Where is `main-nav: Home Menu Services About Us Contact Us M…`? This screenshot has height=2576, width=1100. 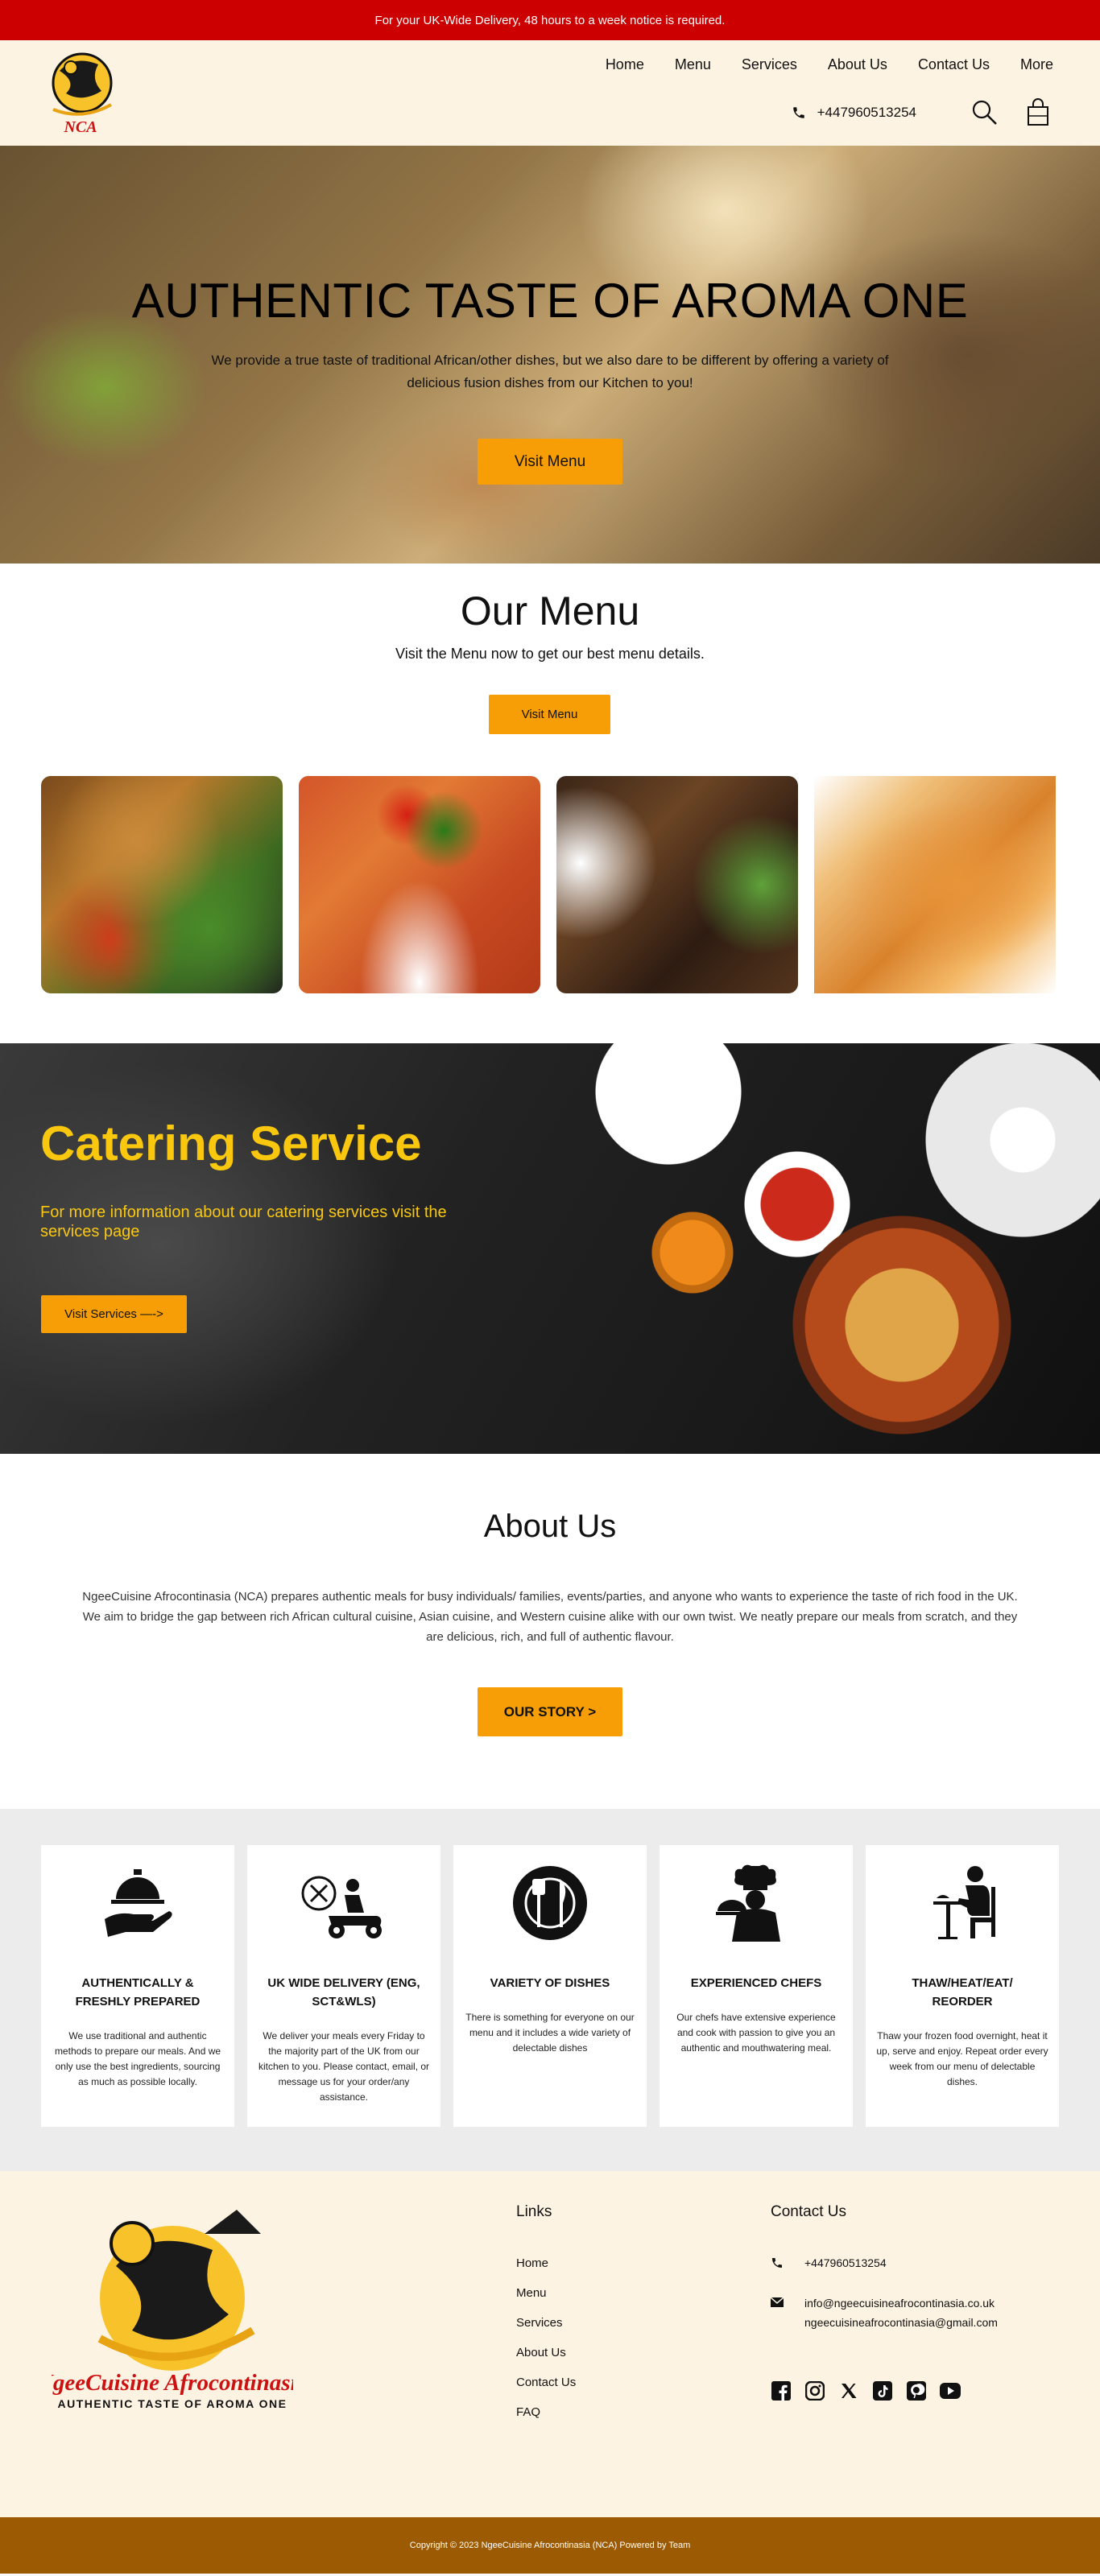 main-nav: Home Menu Services About Us Contact Us M… is located at coordinates (814, 64).